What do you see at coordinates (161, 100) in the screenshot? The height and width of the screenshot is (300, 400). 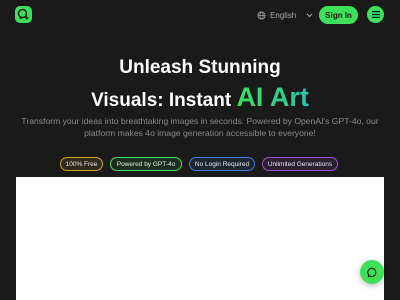 I see `hero-title-prefix: Visuals: Instant` at bounding box center [161, 100].